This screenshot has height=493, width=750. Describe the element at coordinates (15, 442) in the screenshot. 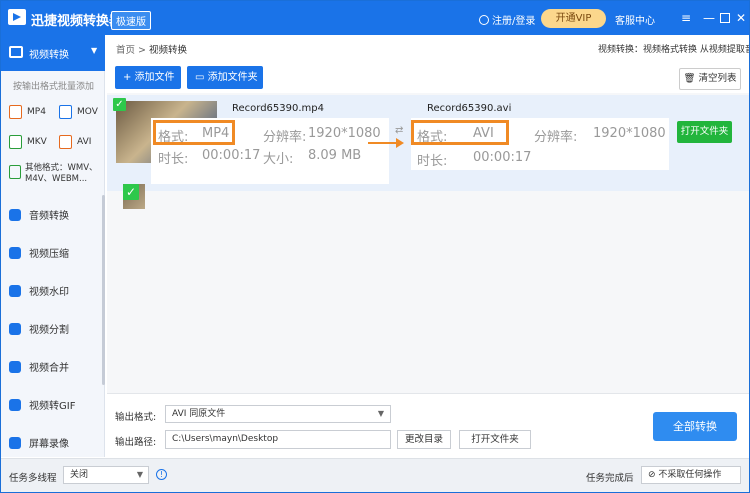

I see `screen-record-icon` at that location.